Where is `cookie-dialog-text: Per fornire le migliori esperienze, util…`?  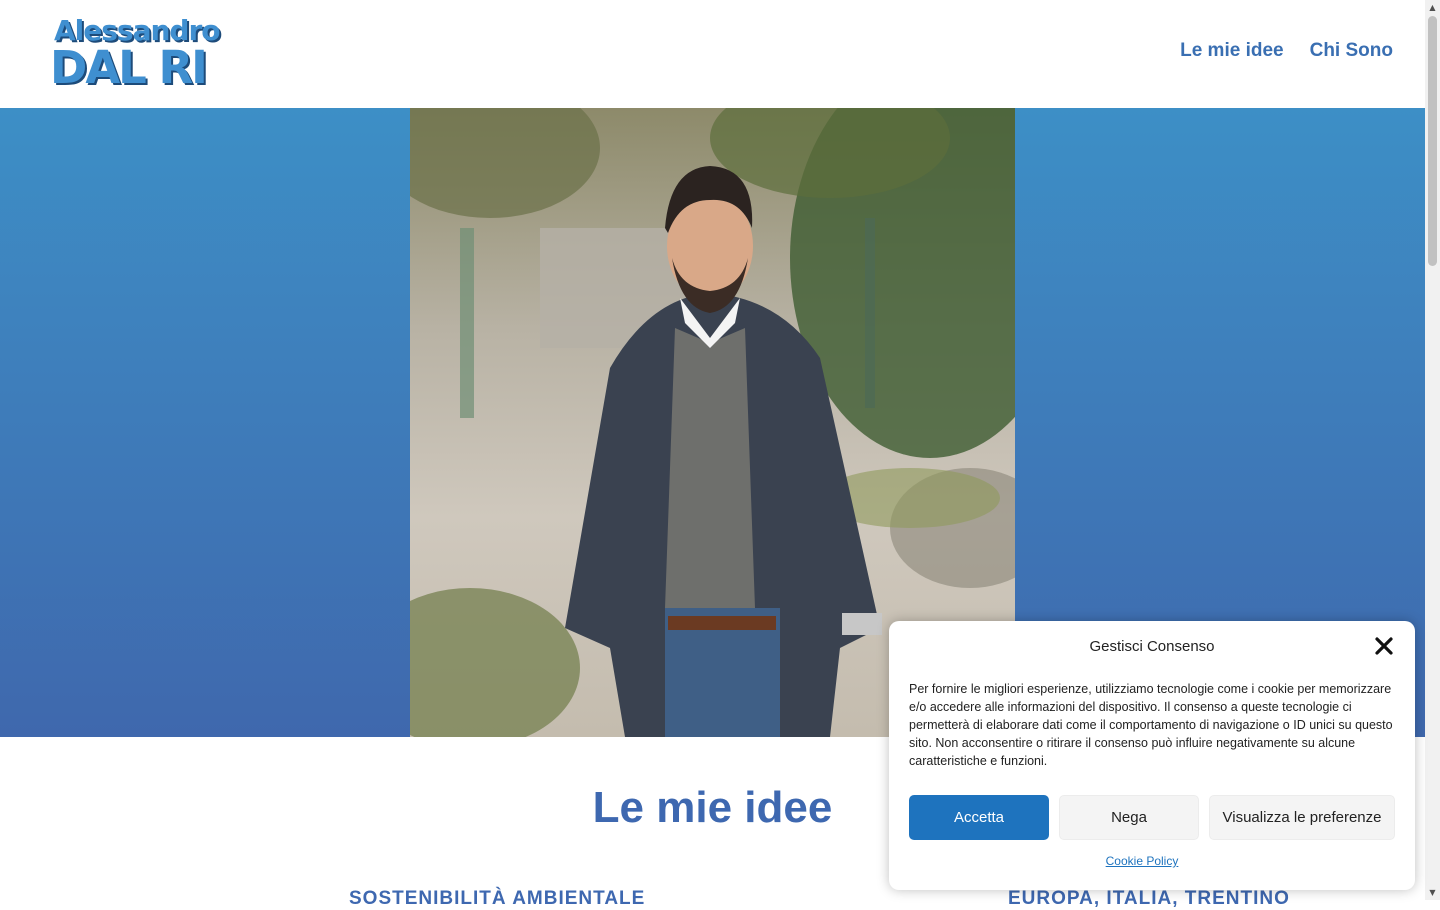
cookie-dialog-text: Per fornire le migliori esperienze, util… is located at coordinates (1151, 725).